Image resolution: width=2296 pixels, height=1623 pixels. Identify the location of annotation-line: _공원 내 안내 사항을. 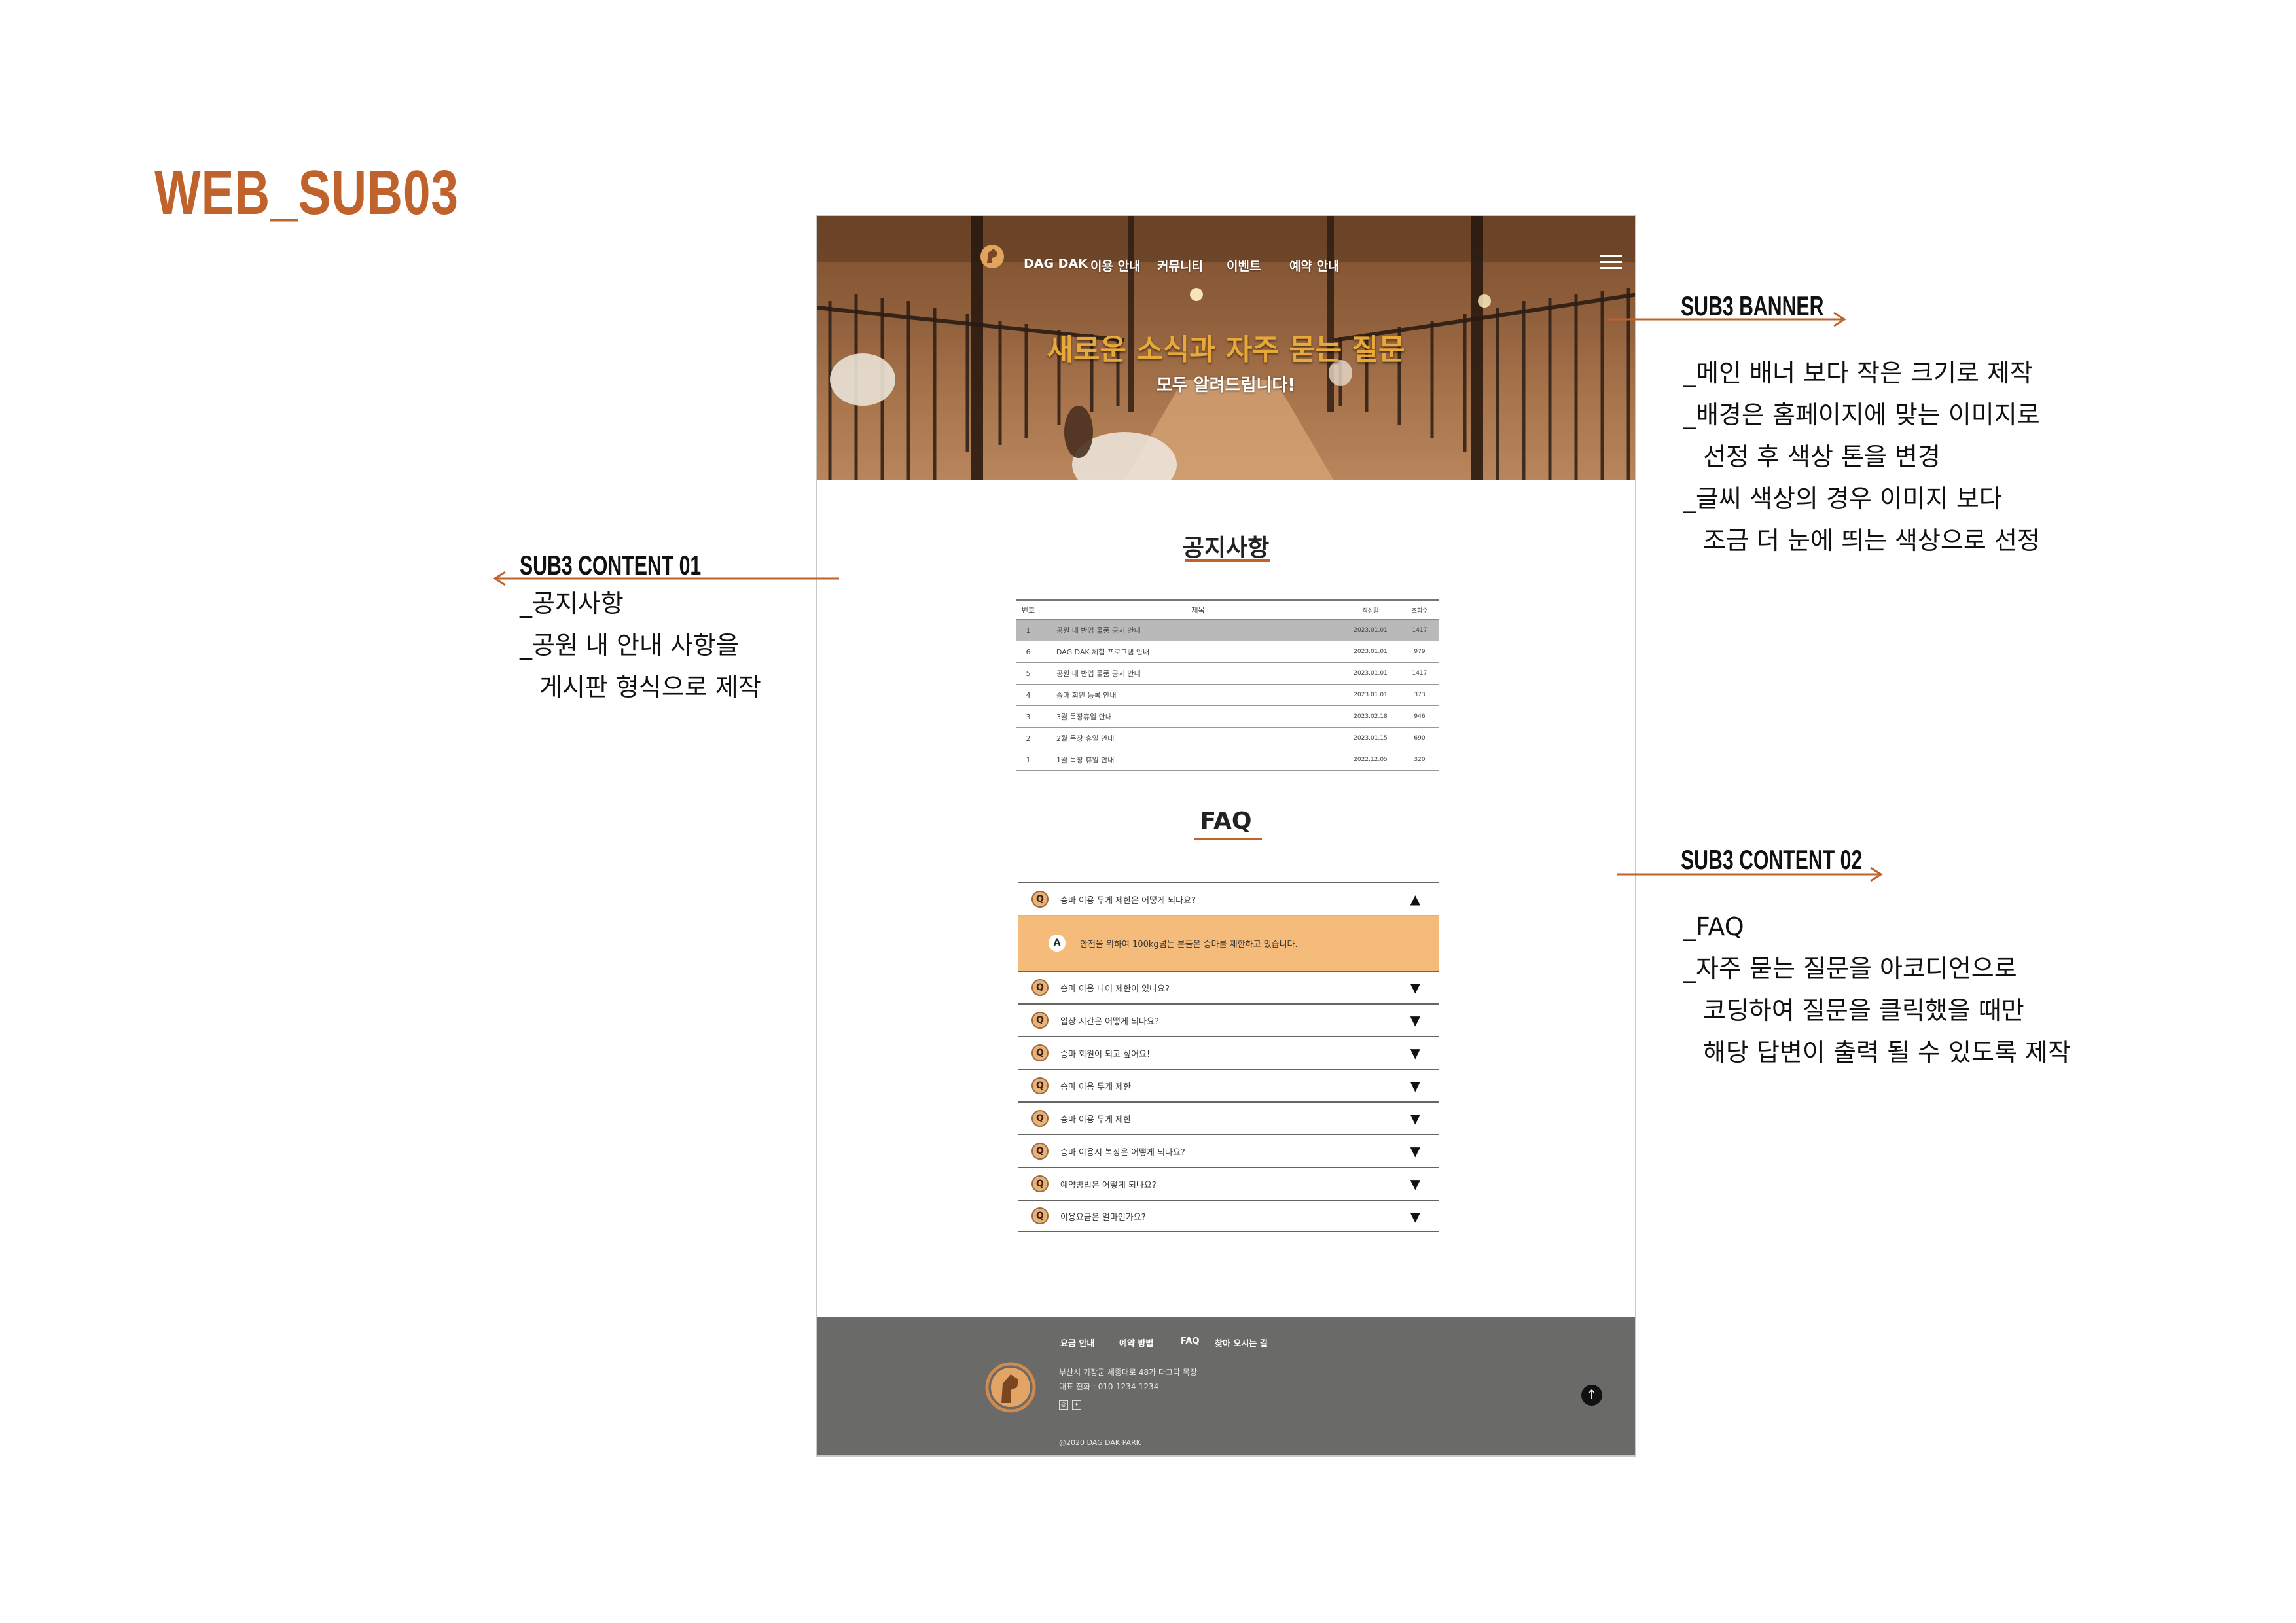
(629, 646).